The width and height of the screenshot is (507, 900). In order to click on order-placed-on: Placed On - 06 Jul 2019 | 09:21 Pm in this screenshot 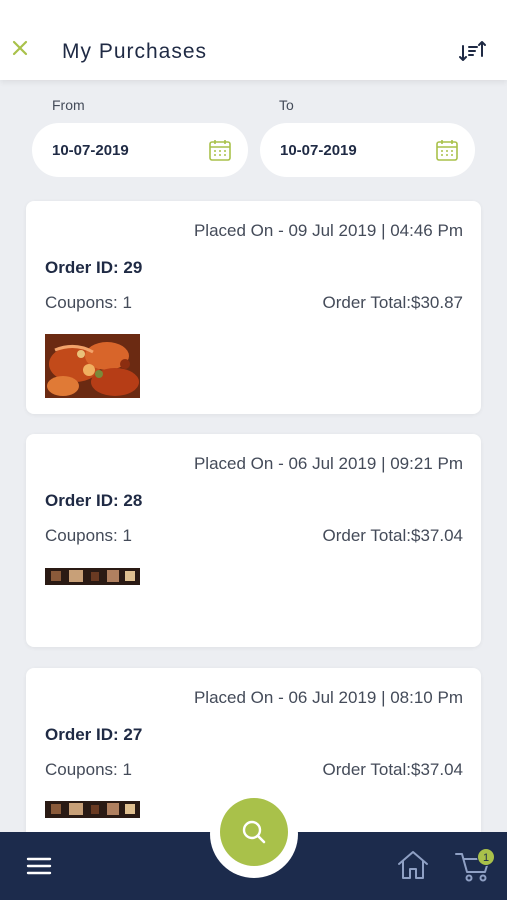, I will do `click(328, 463)`.